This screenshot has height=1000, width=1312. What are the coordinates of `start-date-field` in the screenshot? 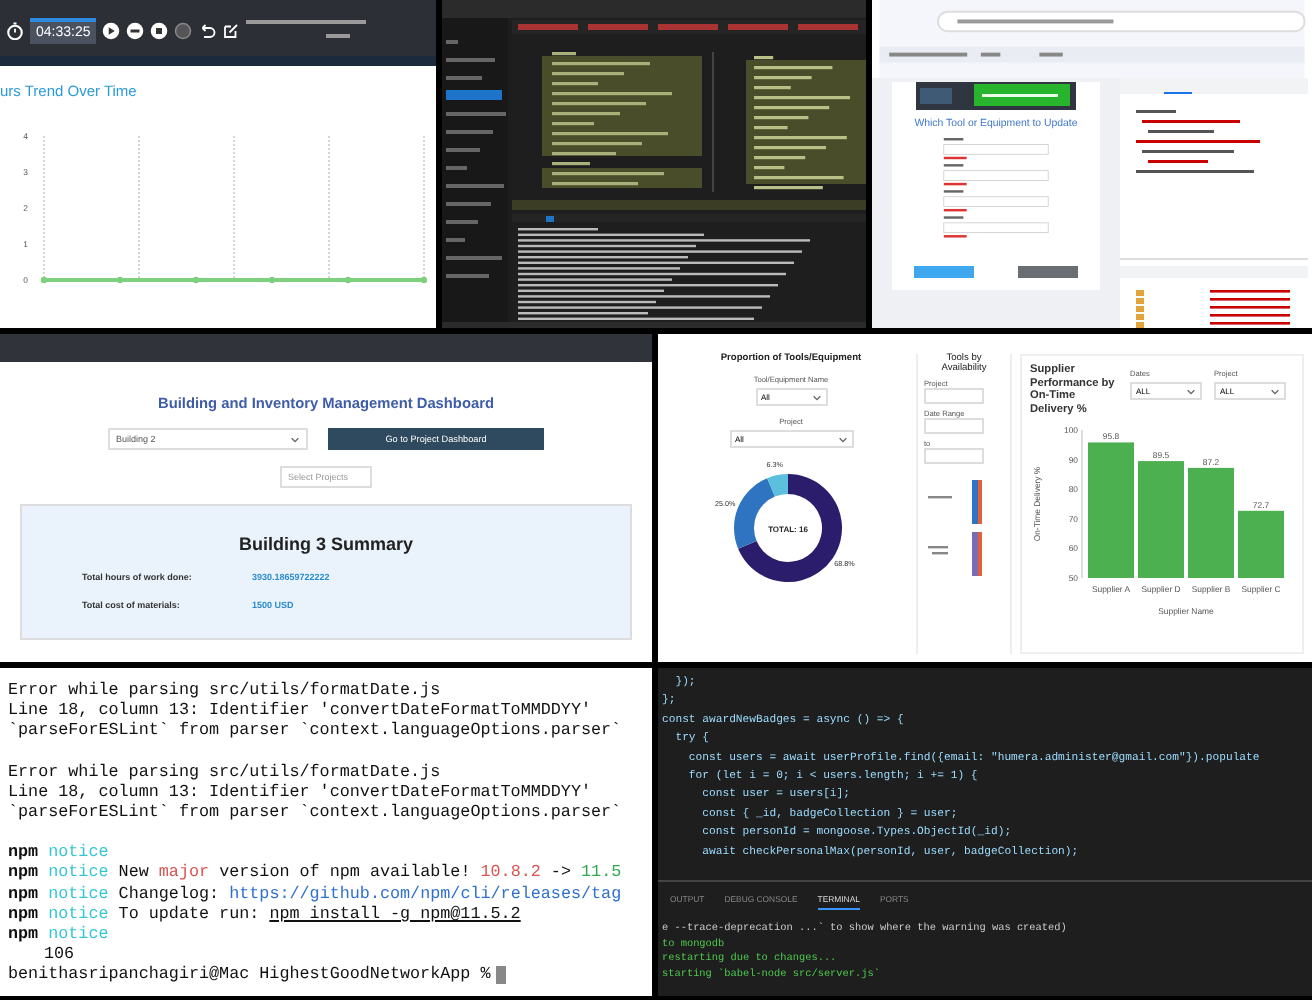 It's located at (954, 426).